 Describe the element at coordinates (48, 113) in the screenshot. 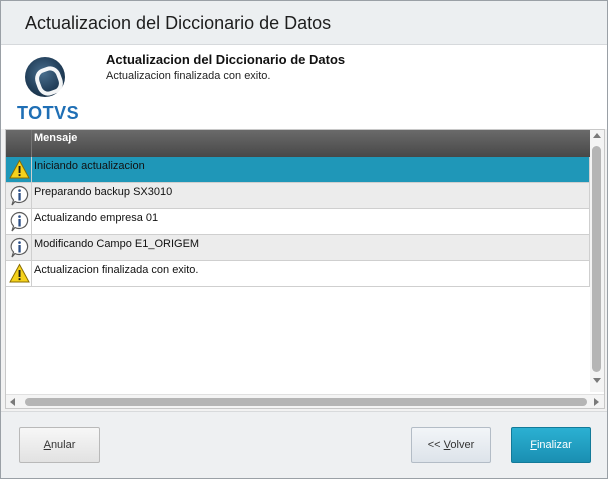

I see `logo-text: TOTVS` at that location.